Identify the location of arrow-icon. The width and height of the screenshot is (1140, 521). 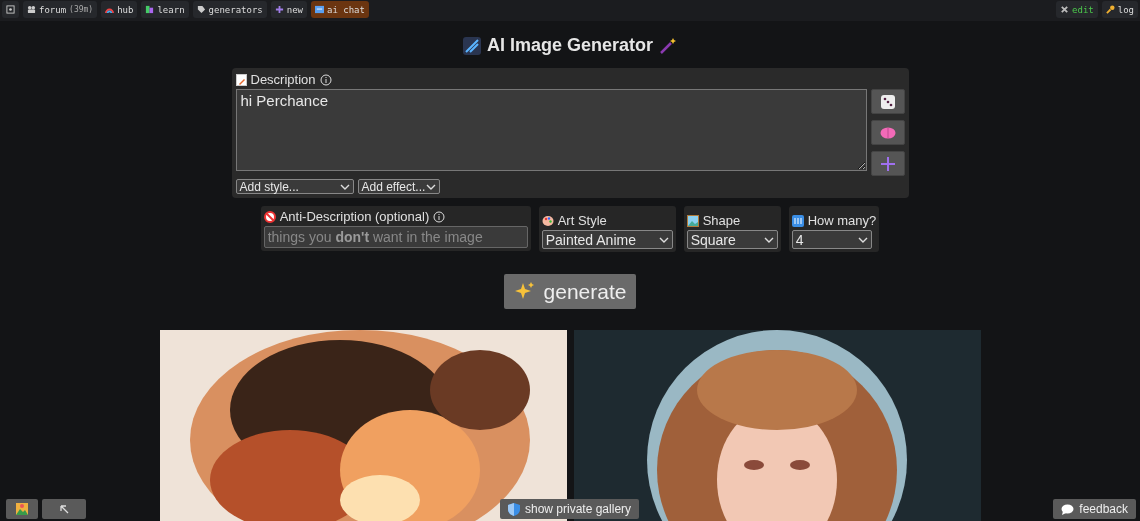
(64, 509).